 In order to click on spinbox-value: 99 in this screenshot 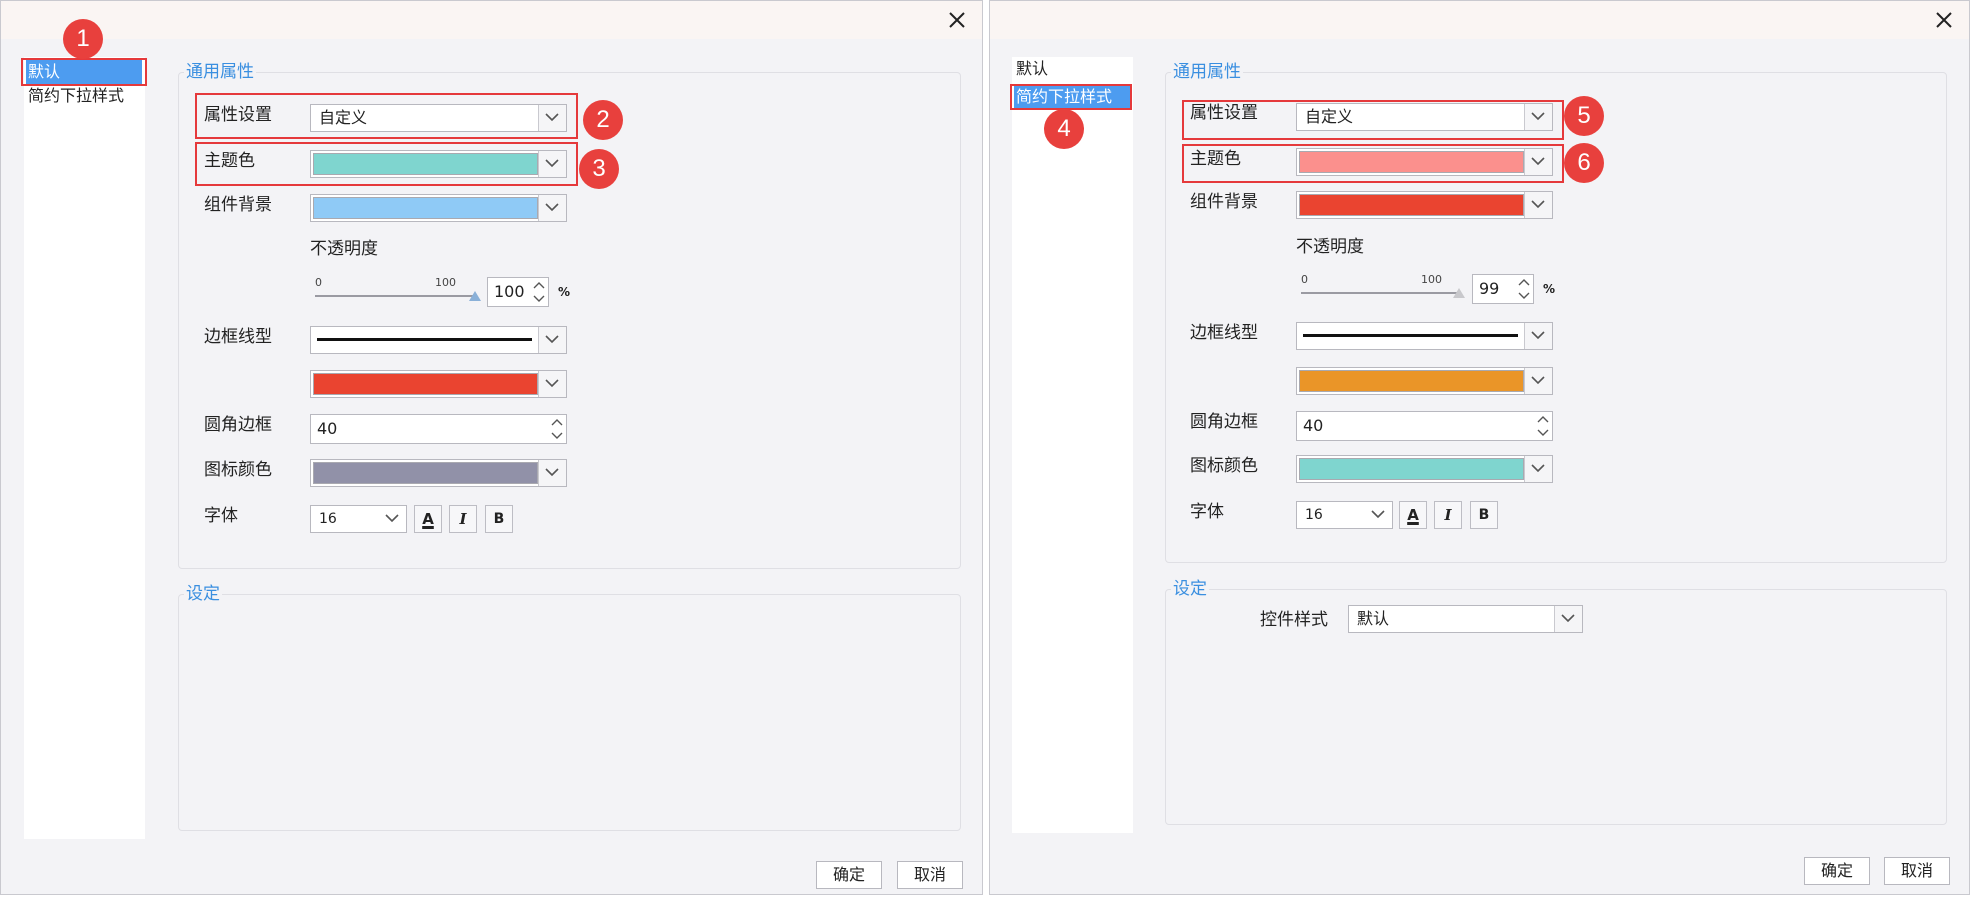, I will do `click(1489, 288)`.